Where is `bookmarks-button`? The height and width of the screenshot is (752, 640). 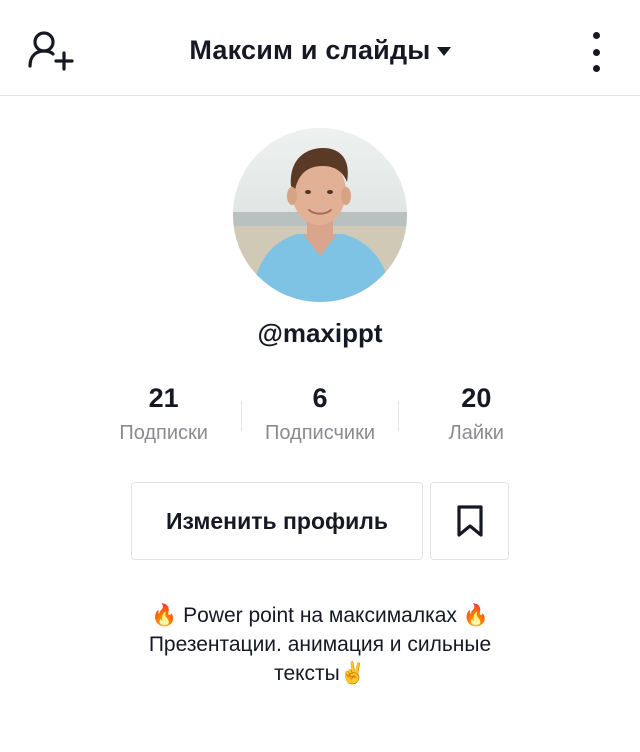
bookmarks-button is located at coordinates (469, 521).